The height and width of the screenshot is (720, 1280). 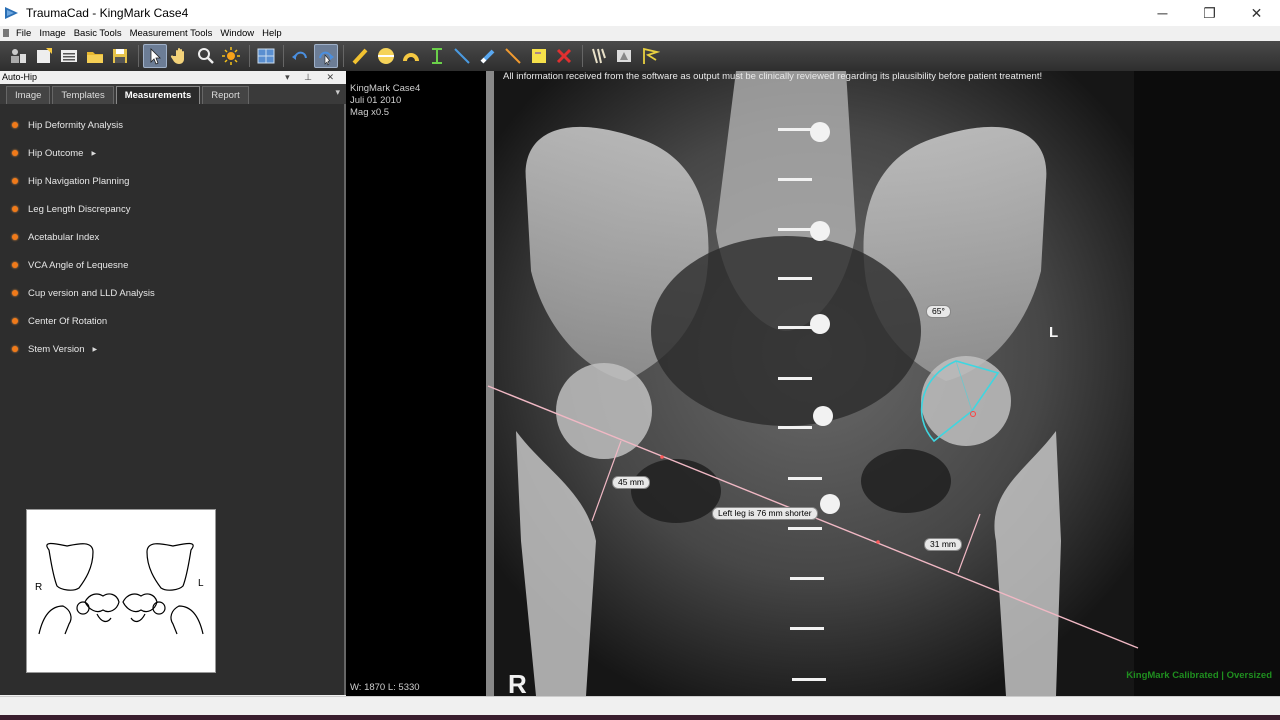 I want to click on arc-icon, so click(x=411, y=57).